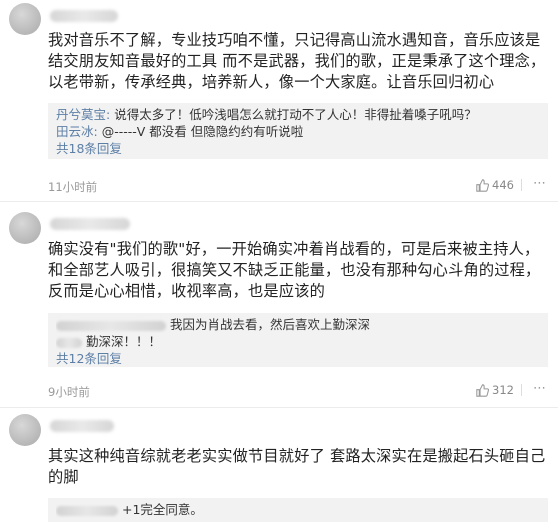  I want to click on reply-text: 说得太多了！低吟浅唱怎么就打动不了人心！非得扯着嗓子吼吗？, so click(295, 114).